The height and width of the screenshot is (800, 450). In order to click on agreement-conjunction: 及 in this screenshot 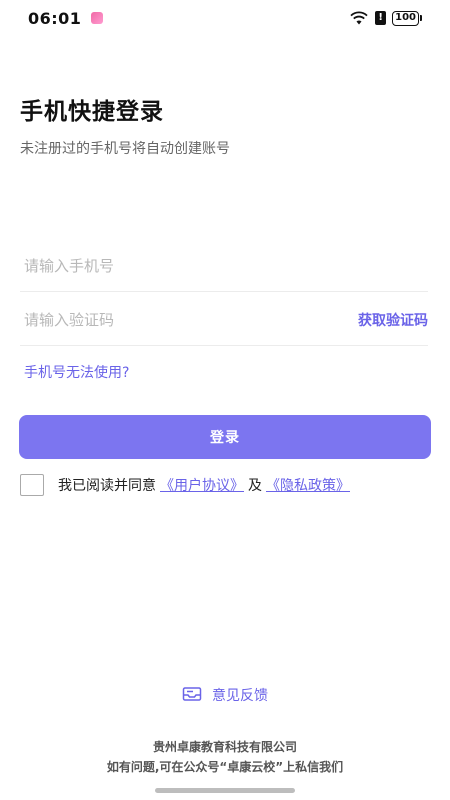, I will do `click(255, 486)`.